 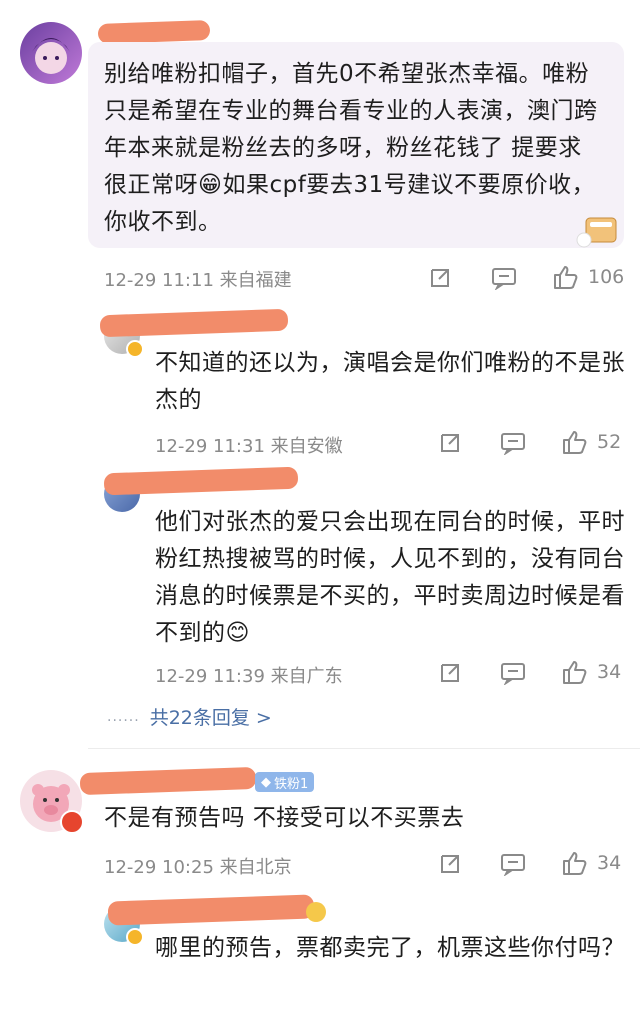 I want to click on view-more-replies-link: ...... 共22条回复 >, so click(x=189, y=716).